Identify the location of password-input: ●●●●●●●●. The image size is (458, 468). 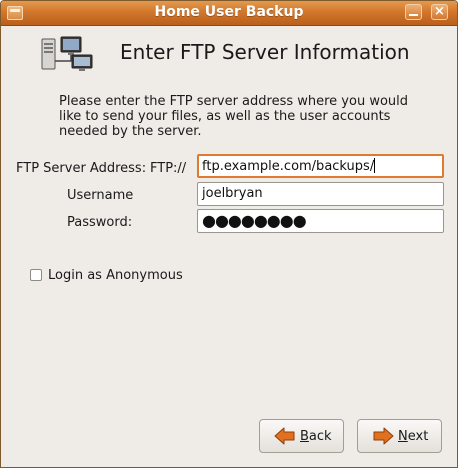
(320, 221).